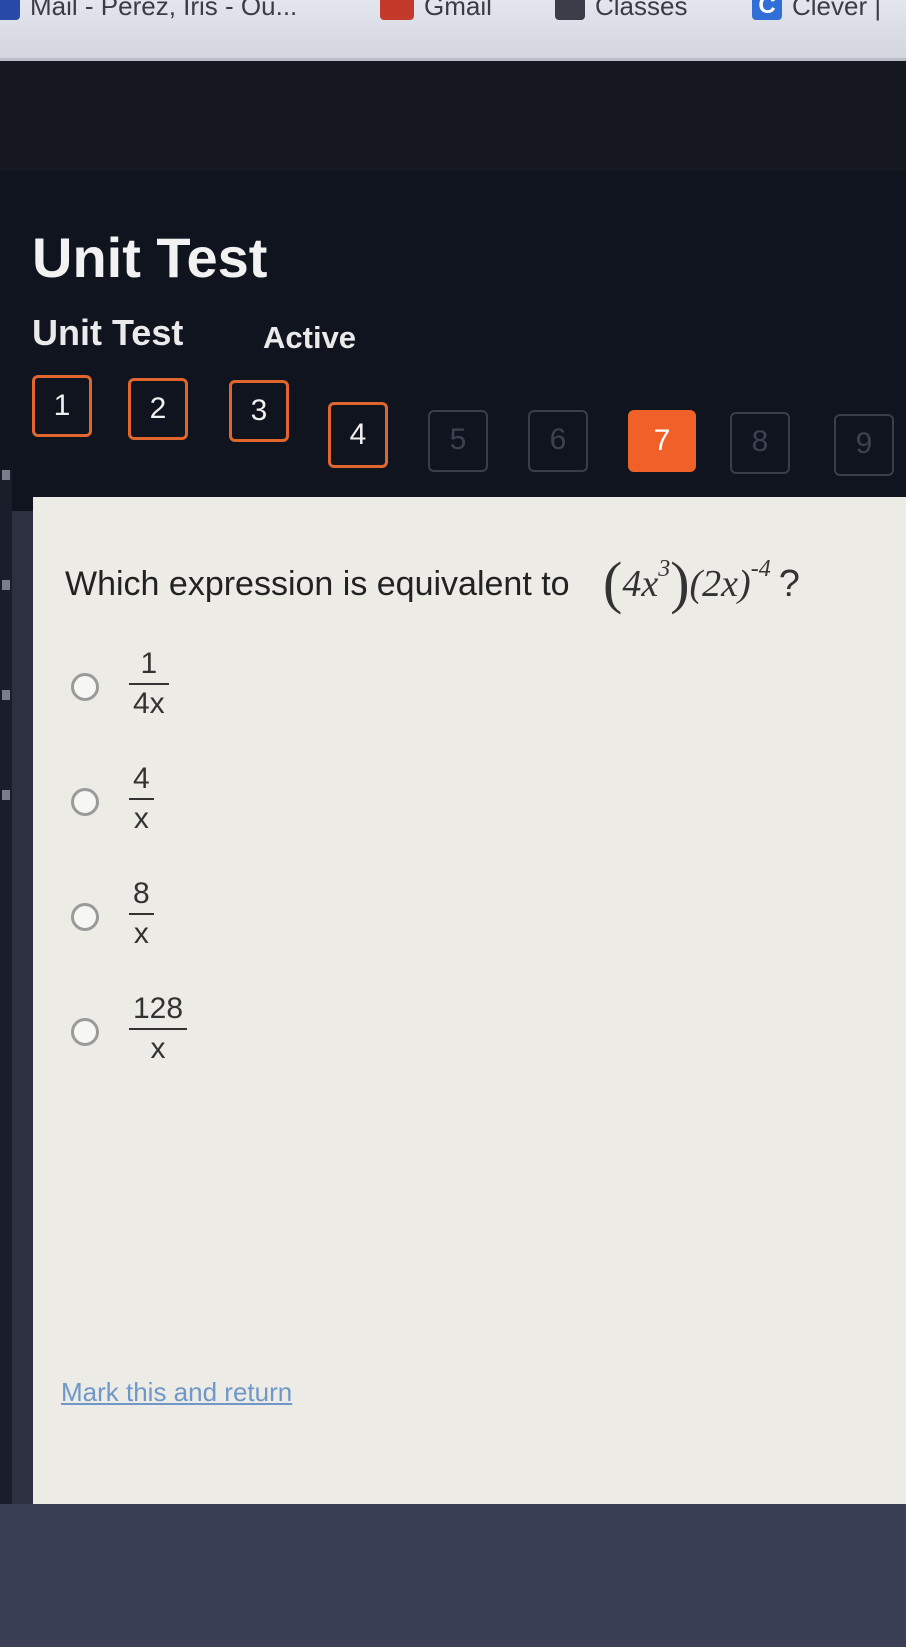  What do you see at coordinates (453, 1575) in the screenshot?
I see `page-bottom-area` at bounding box center [453, 1575].